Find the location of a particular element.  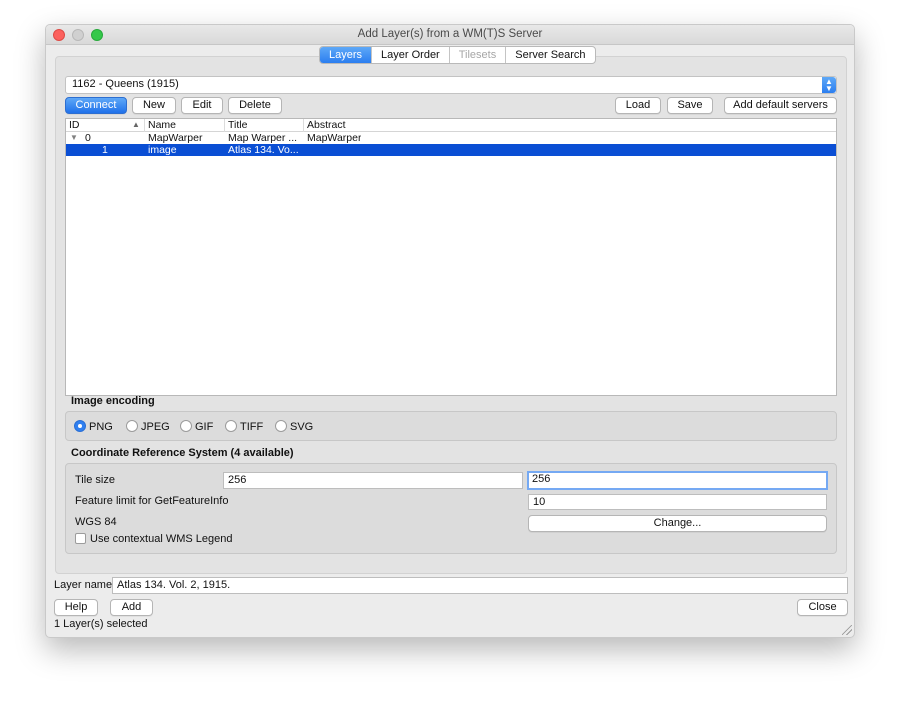

column-header-abstract: Abstract is located at coordinates (570, 125).